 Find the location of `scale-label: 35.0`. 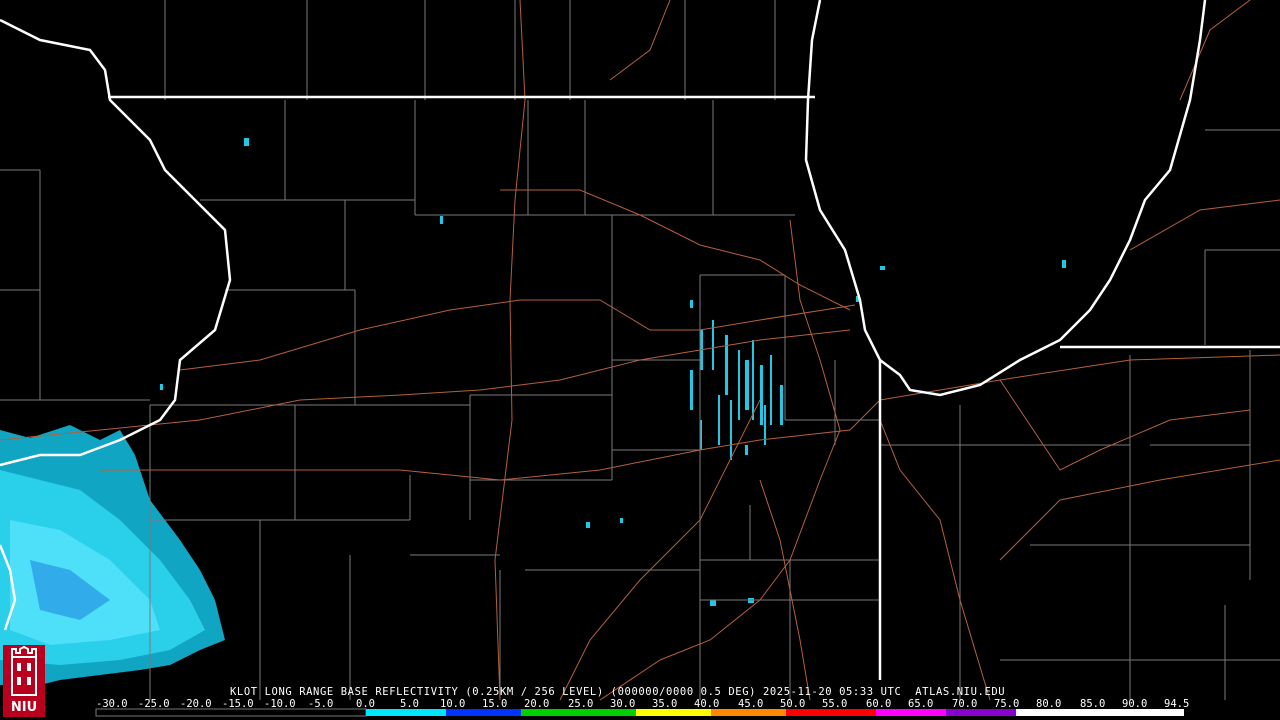

scale-label: 35.0 is located at coordinates (665, 704).